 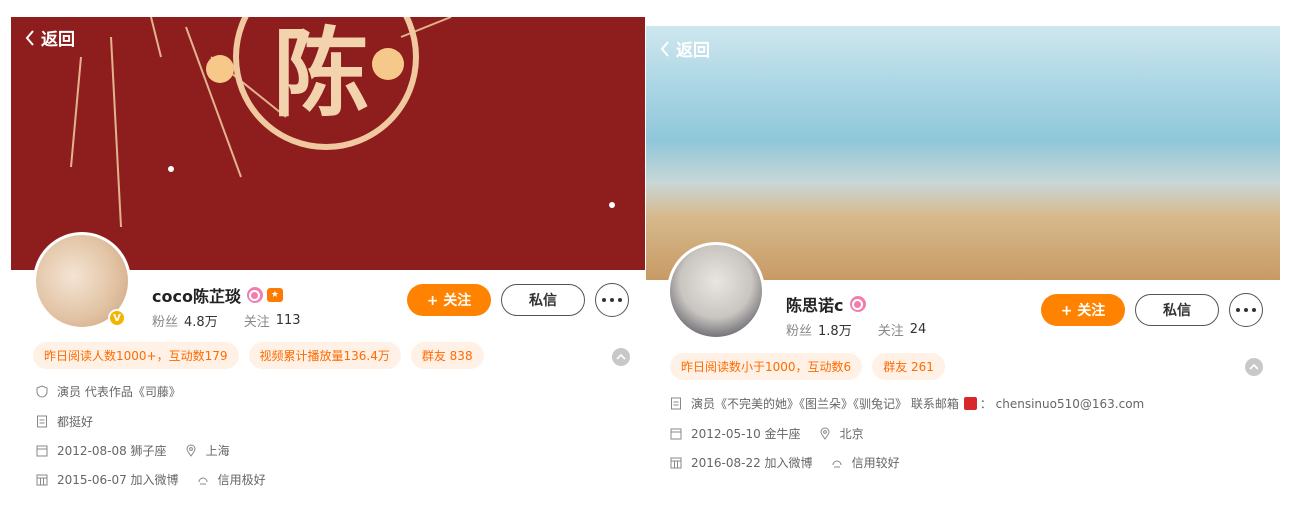 I want to click on joined-text: 2016-08-22 加入微博, so click(x=752, y=463).